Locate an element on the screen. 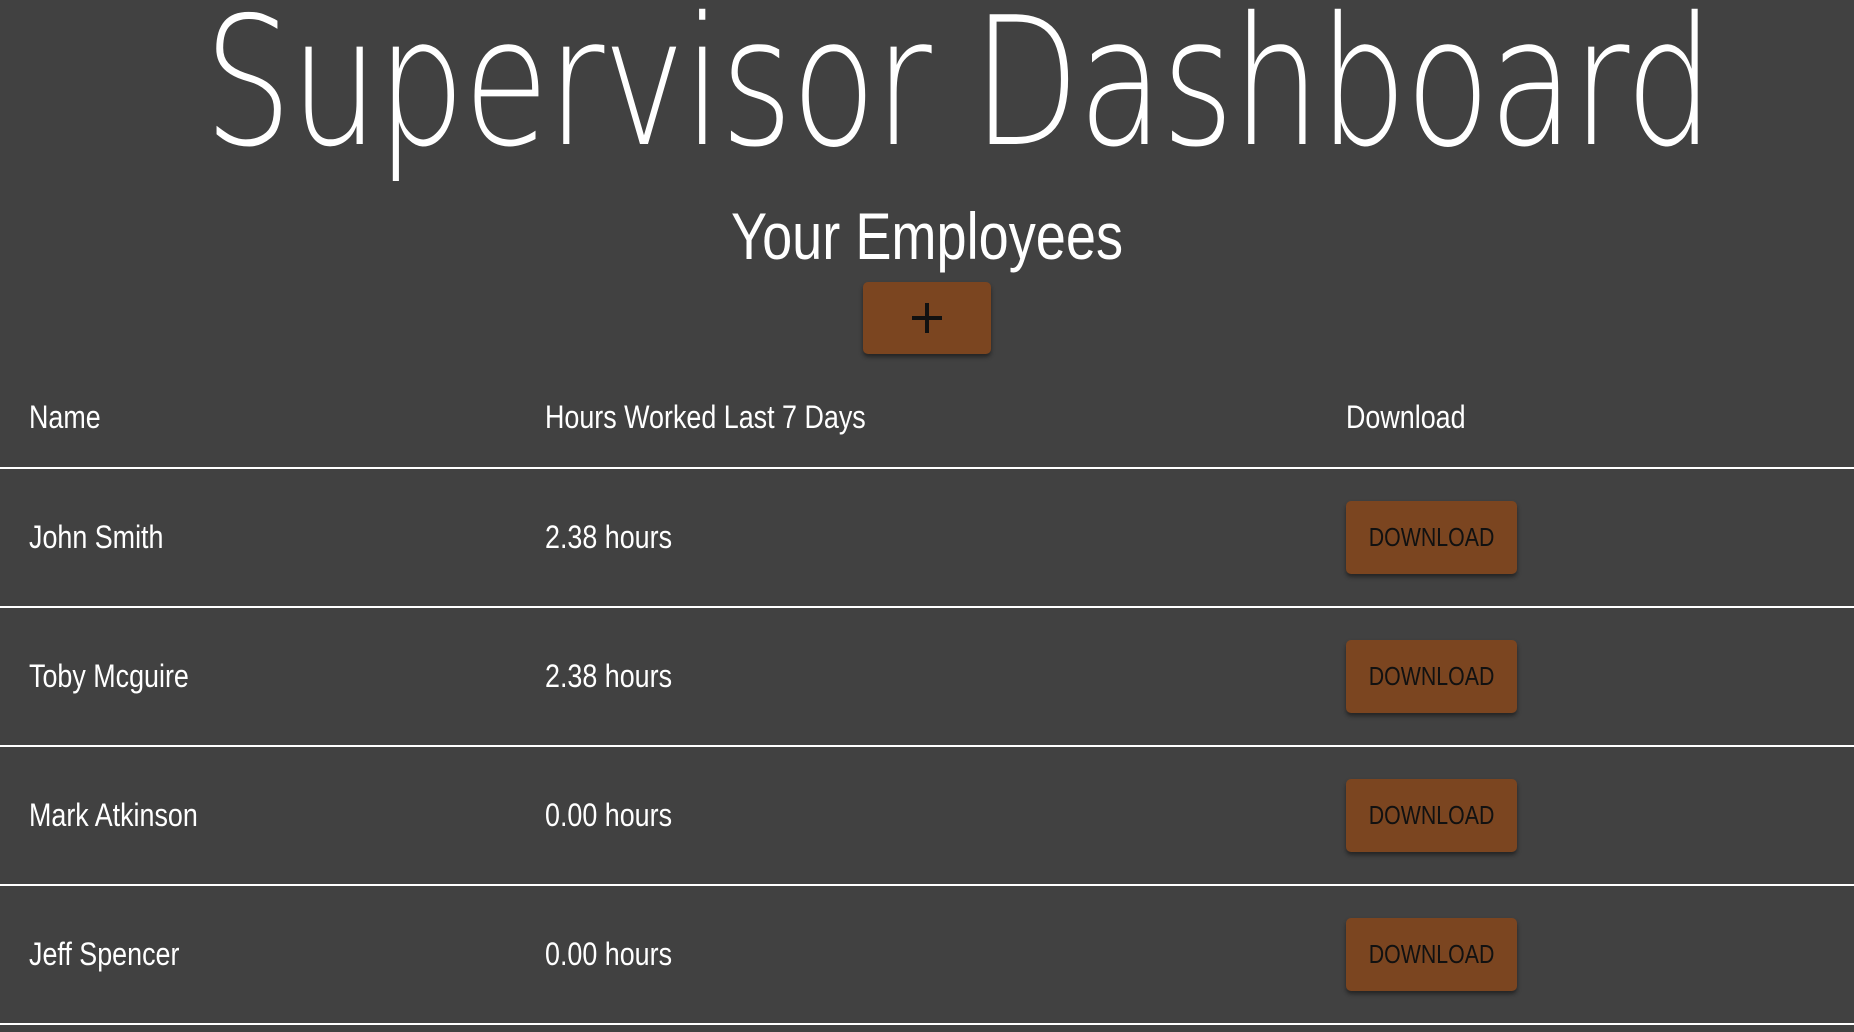 The width and height of the screenshot is (1854, 1032). employee-name-cell: Mark Atkinson is located at coordinates (129, 815).